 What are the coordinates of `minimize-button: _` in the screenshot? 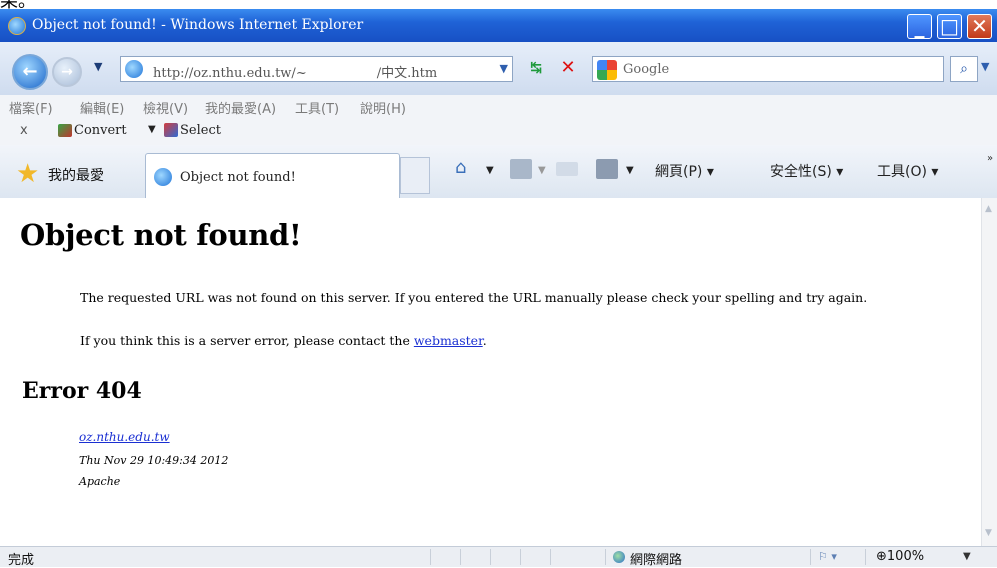 It's located at (919, 26).